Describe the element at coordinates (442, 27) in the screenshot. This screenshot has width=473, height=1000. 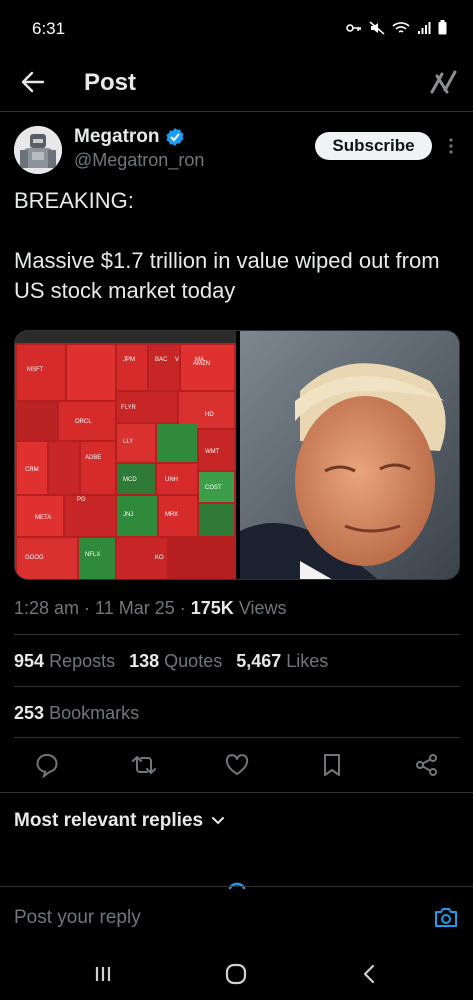
I see `battery-icon` at that location.